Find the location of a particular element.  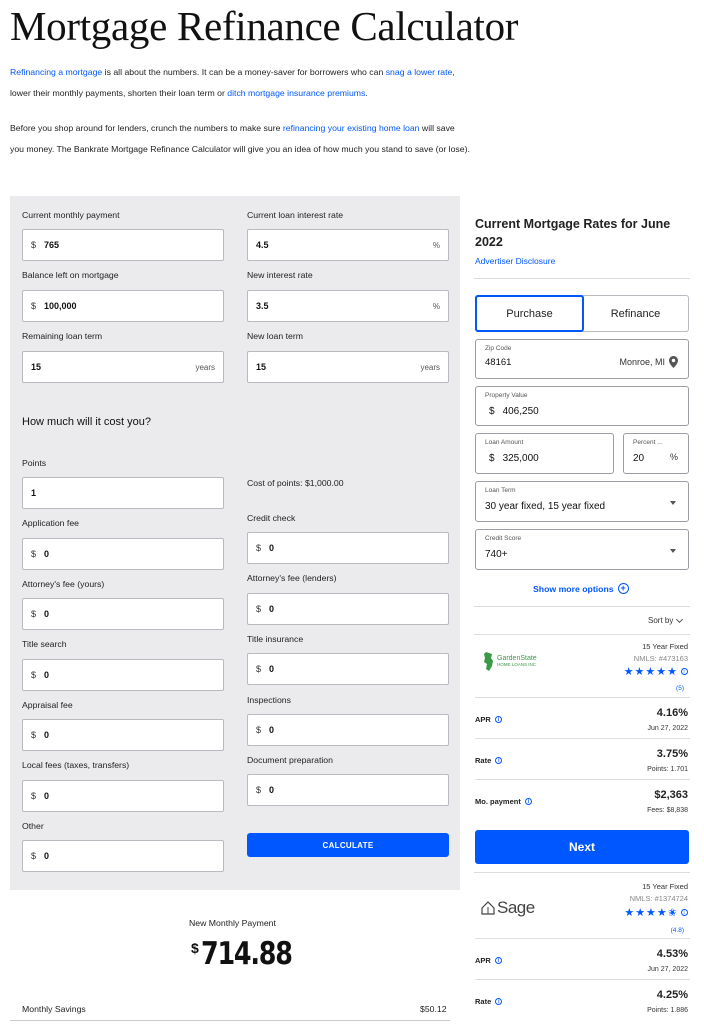

rate-type-tabs: Purchase Refinance is located at coordinates (582, 313).